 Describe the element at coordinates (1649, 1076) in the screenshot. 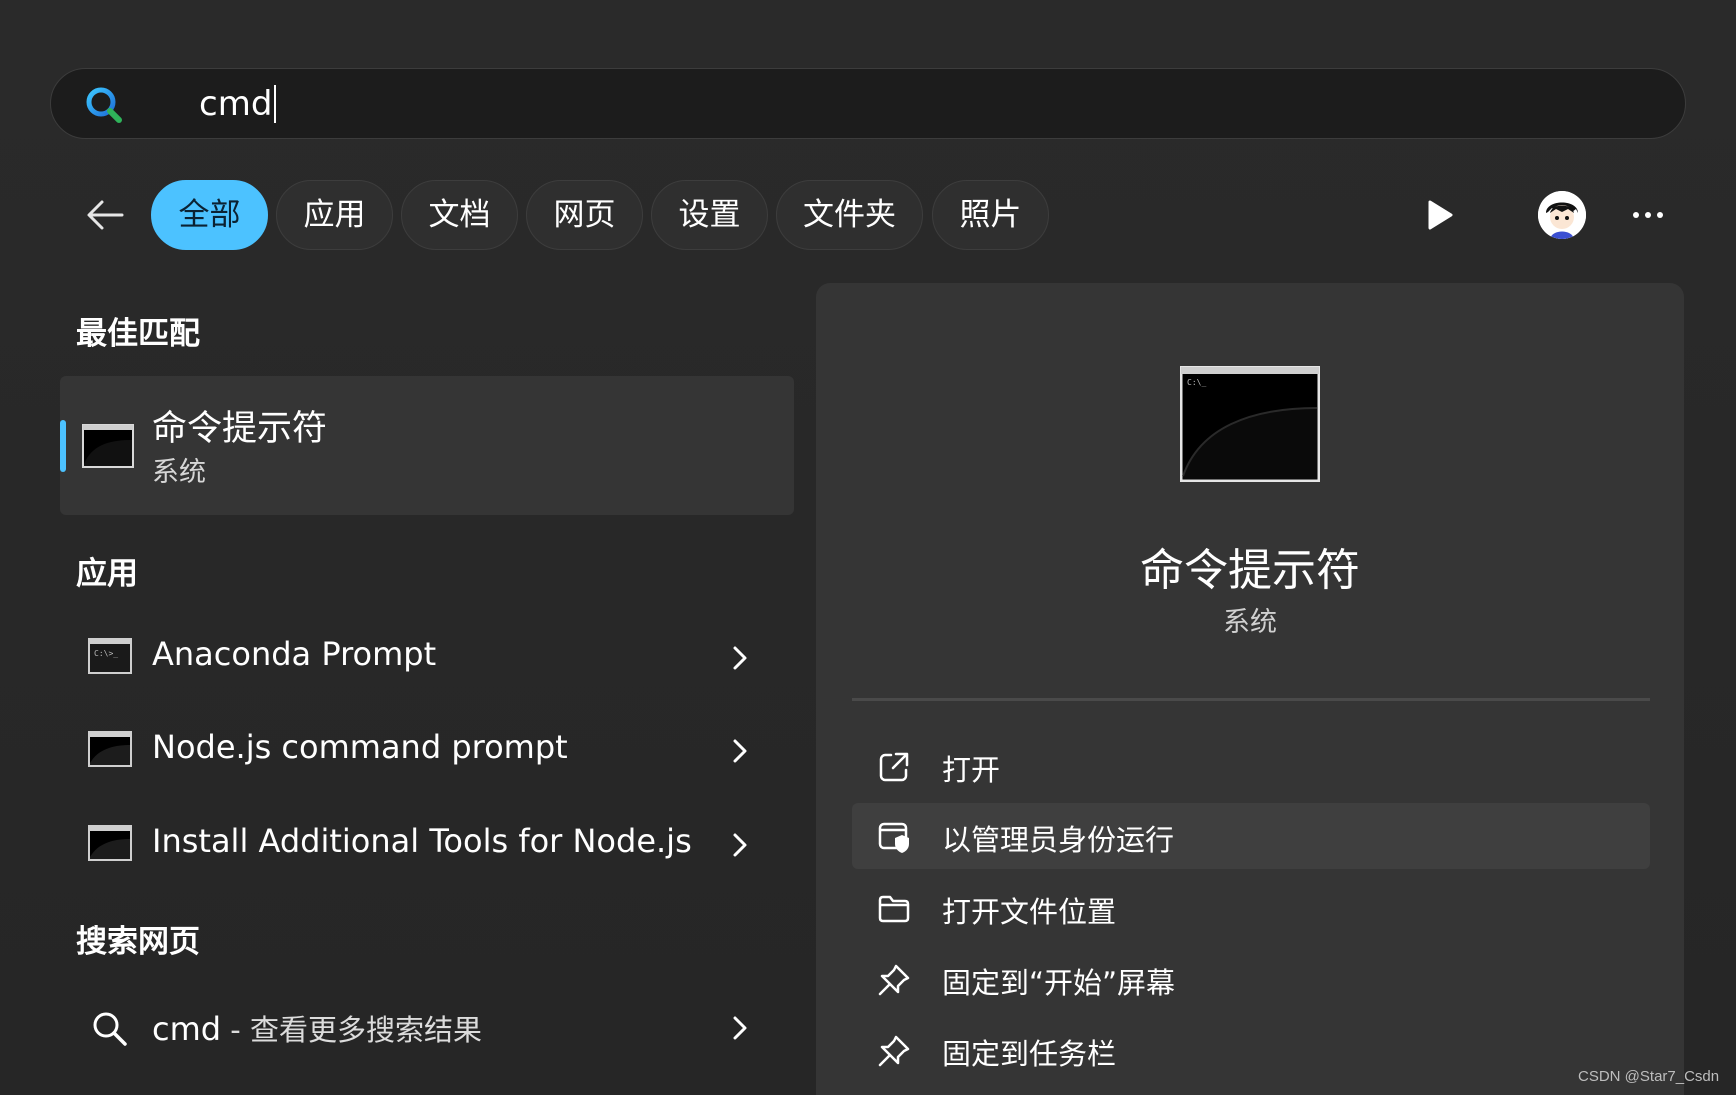

I see `watermark: CSDN @Star7_Csdn` at that location.